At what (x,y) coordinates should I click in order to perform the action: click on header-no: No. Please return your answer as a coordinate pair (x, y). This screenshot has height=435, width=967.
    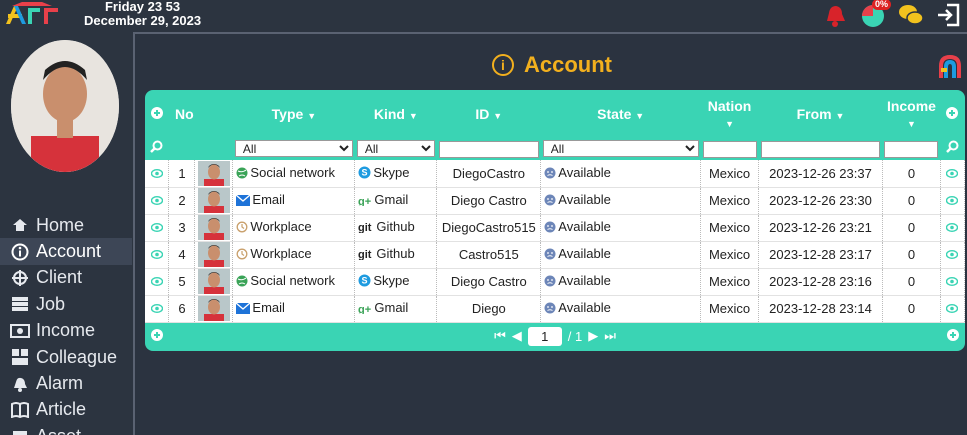
    Looking at the image, I should click on (201, 114).